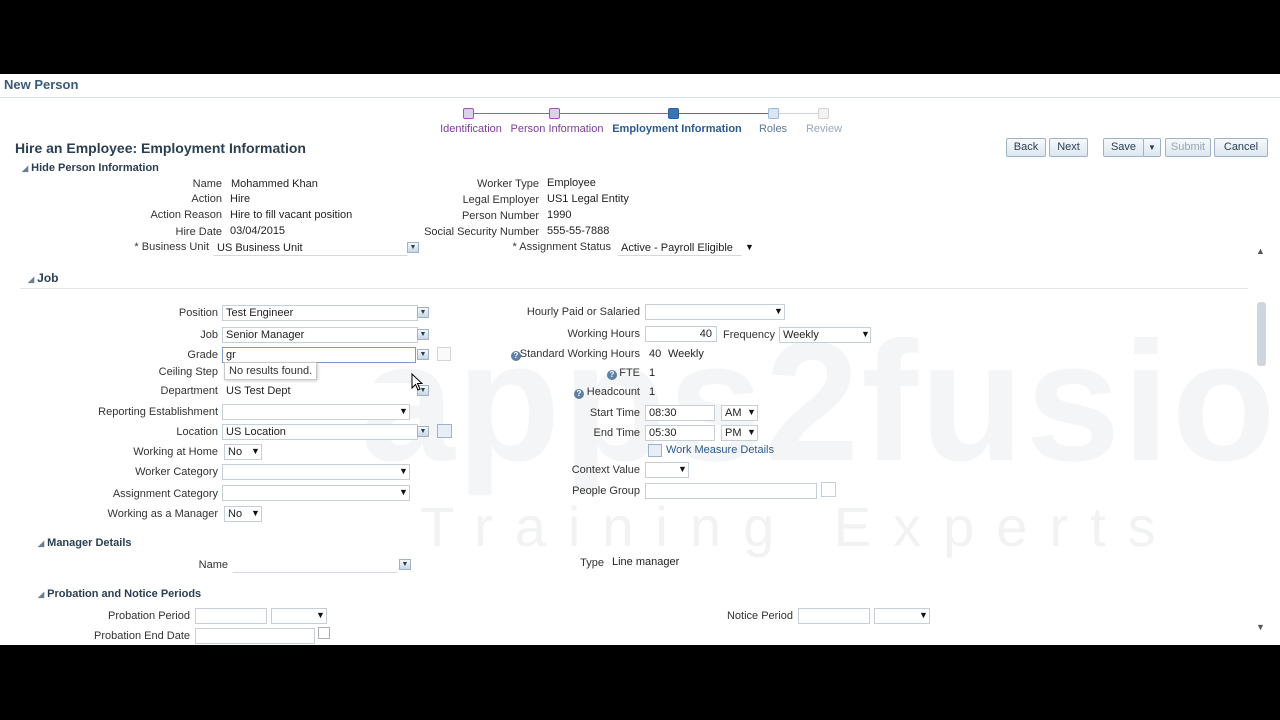 This screenshot has height=720, width=1280. I want to click on business-unit-input: US Business Unit, so click(310, 248).